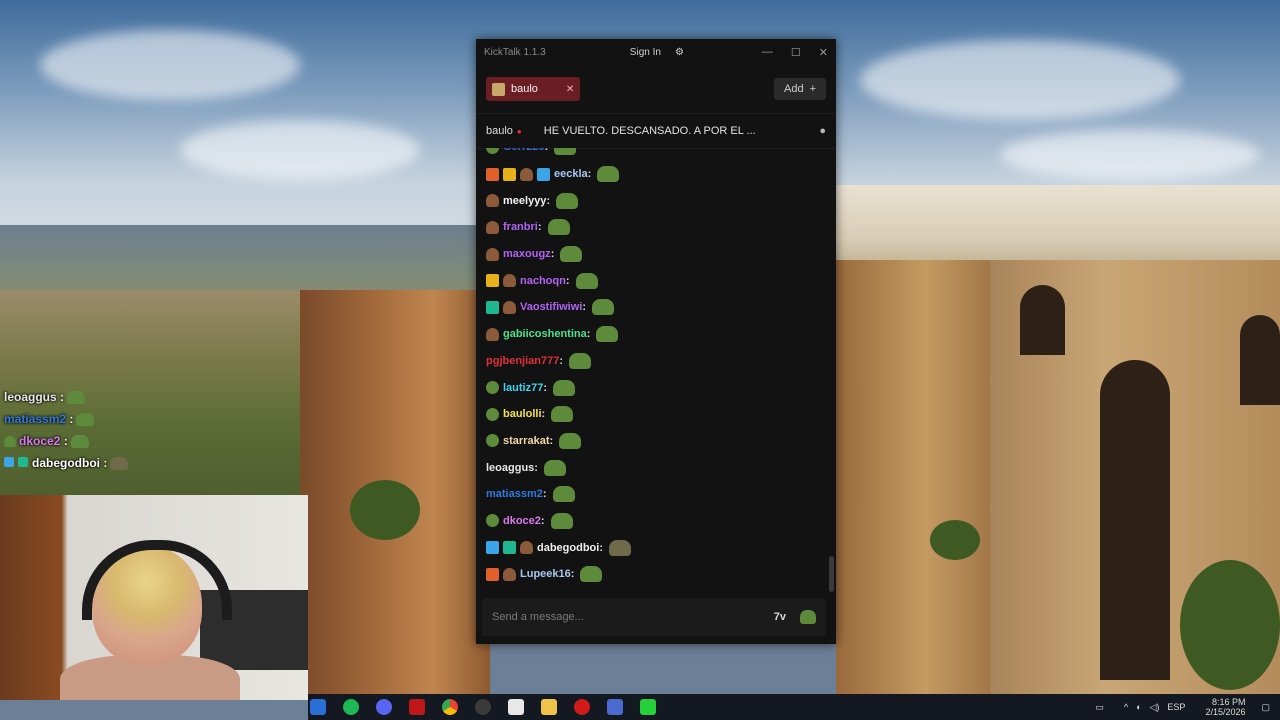 The image size is (1280, 720). I want to click on chat-username: gabiicoshentina, so click(545, 334).